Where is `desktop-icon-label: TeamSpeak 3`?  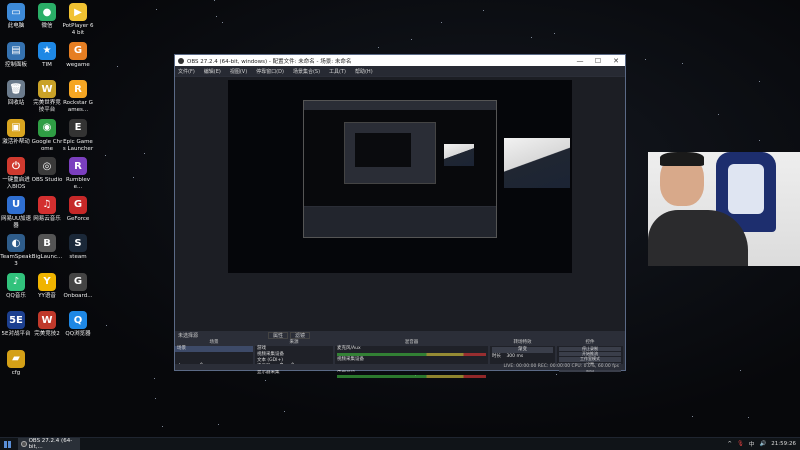
desktop-icon-label: TeamSpeak 3 is located at coordinates (16, 260).